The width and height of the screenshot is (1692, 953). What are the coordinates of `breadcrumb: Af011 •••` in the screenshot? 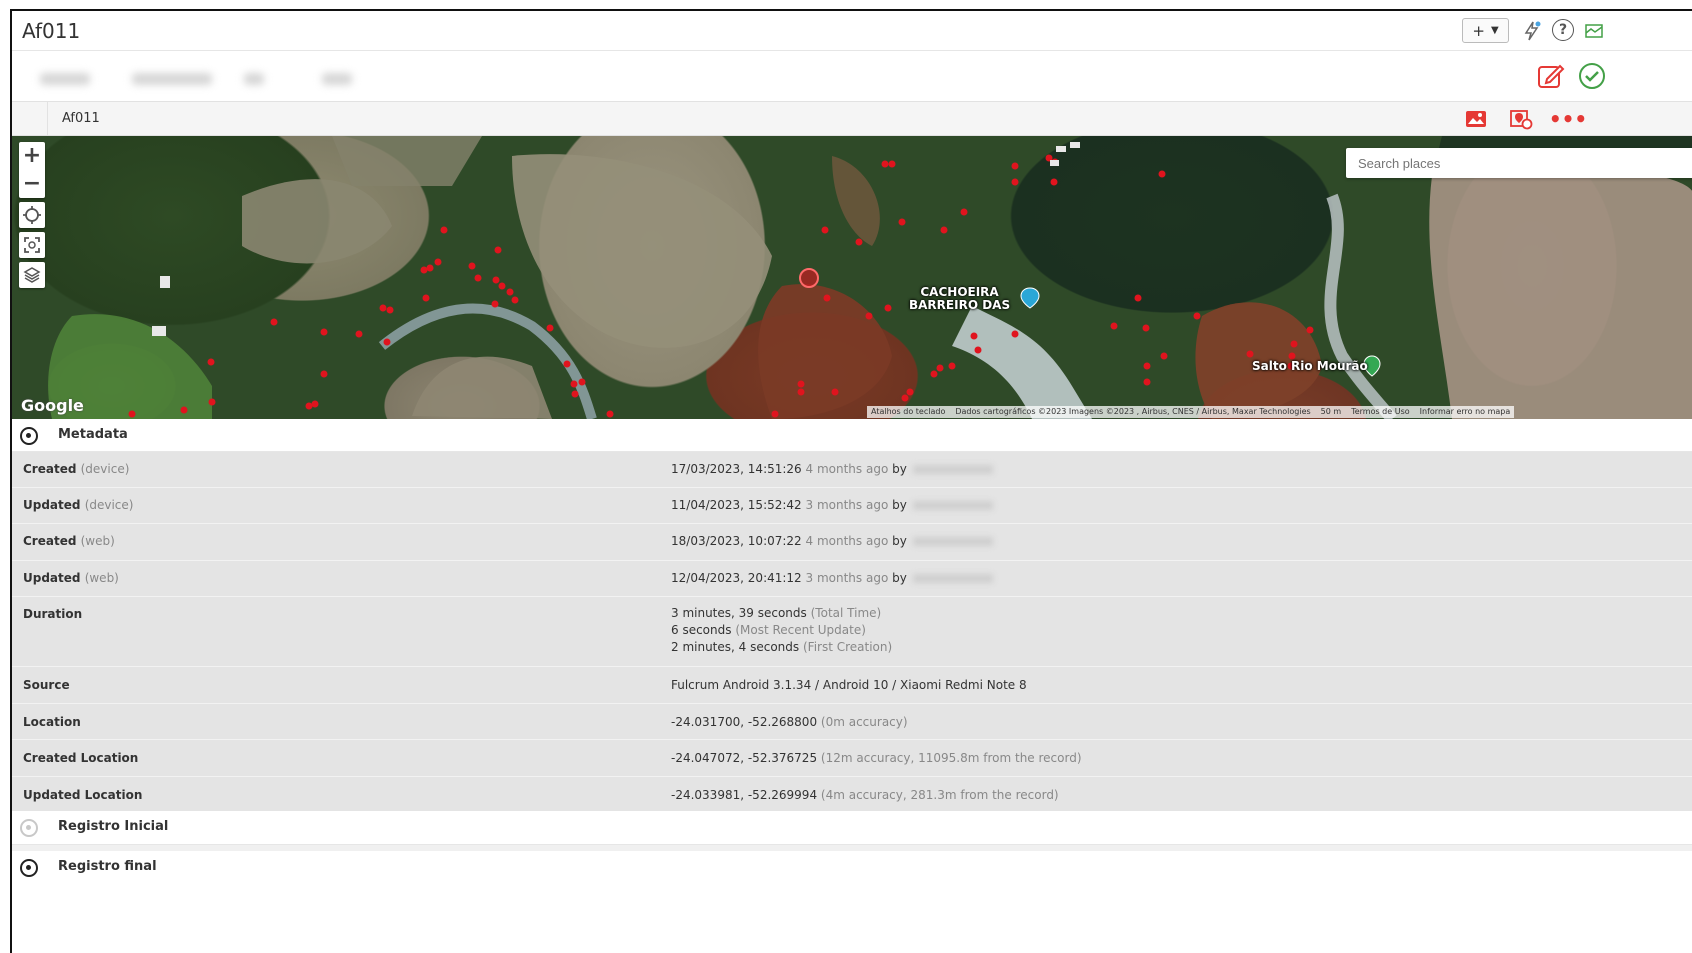 It's located at (852, 118).